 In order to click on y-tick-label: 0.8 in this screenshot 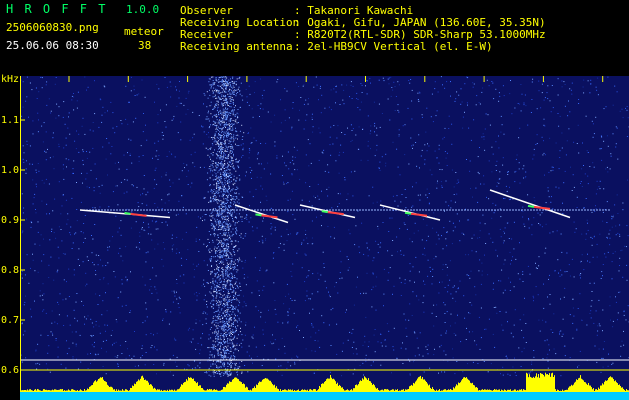, I will do `click(10, 270)`.